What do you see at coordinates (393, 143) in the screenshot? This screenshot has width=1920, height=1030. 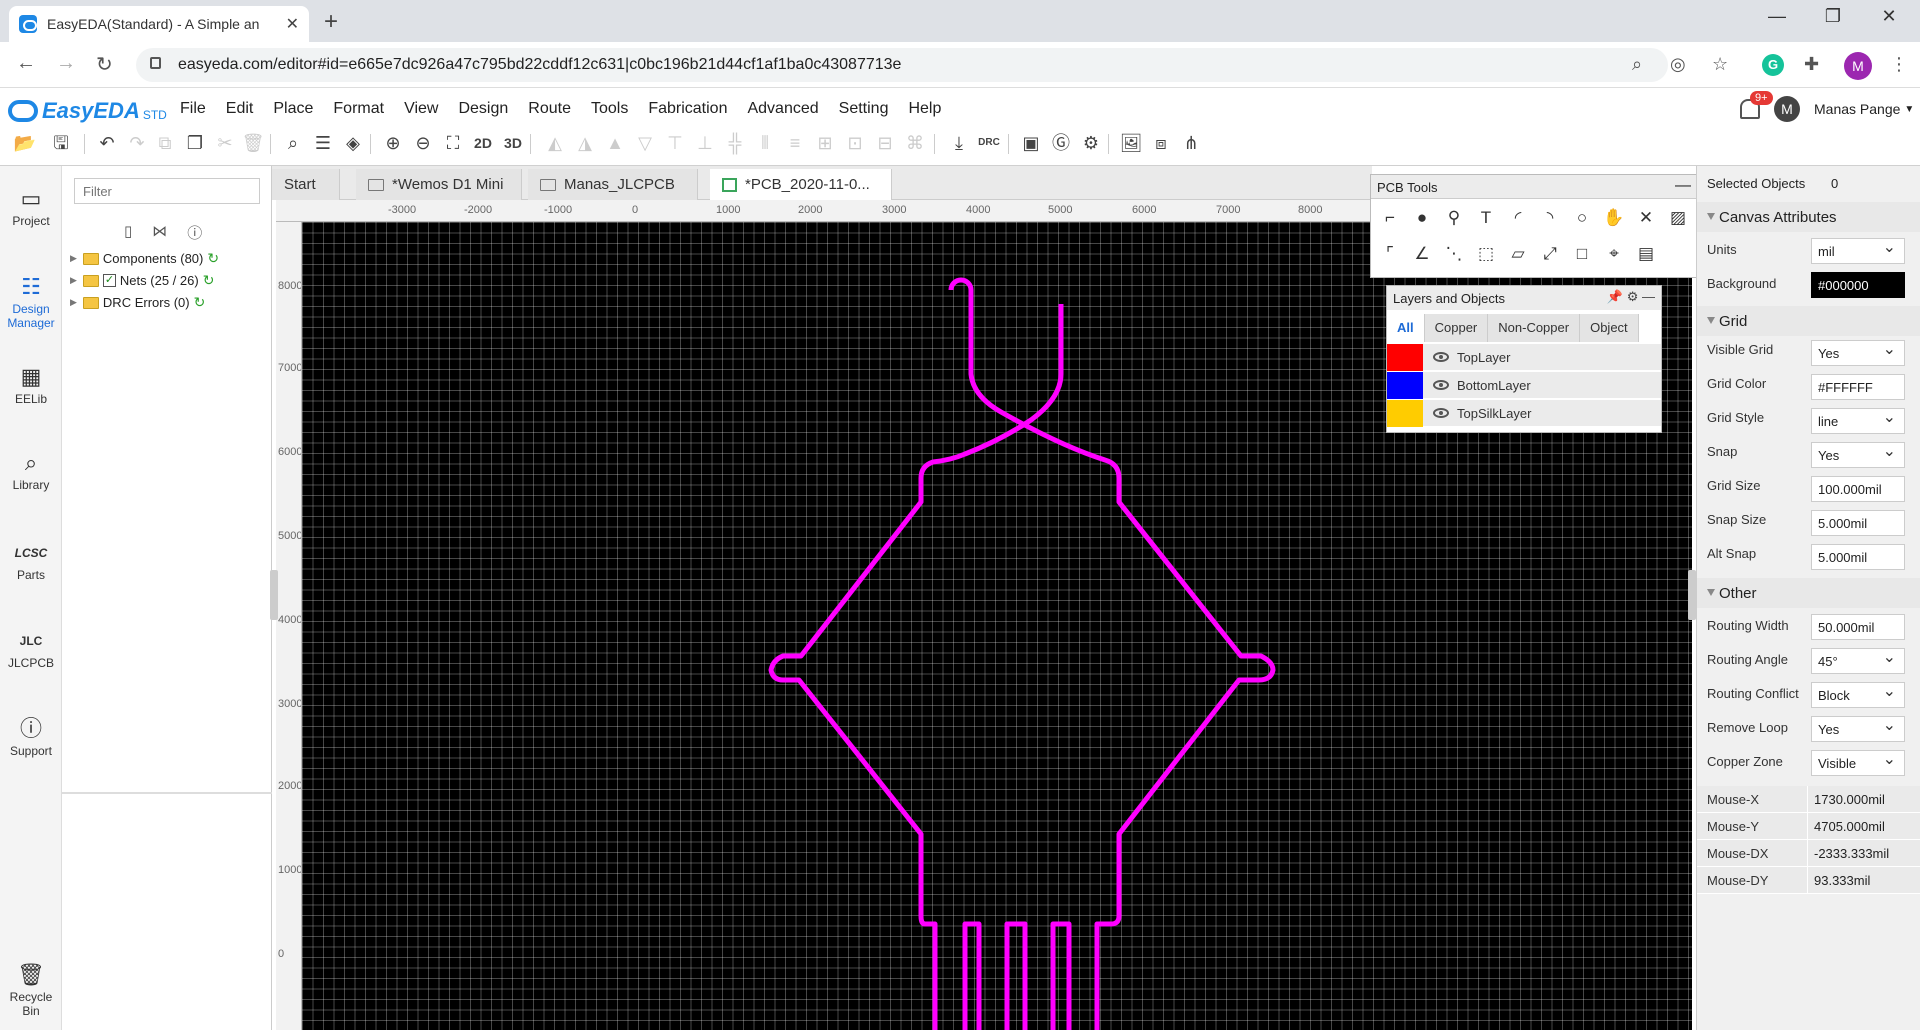 I see `zoom-in-icon: ⊕` at bounding box center [393, 143].